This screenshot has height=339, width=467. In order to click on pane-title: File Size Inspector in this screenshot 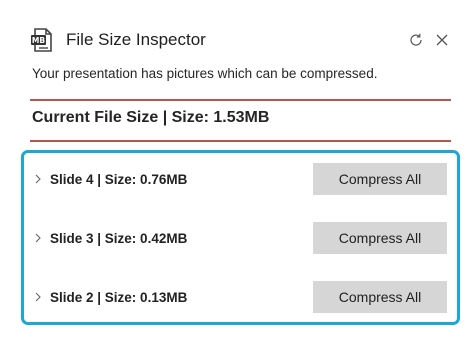, I will do `click(136, 39)`.